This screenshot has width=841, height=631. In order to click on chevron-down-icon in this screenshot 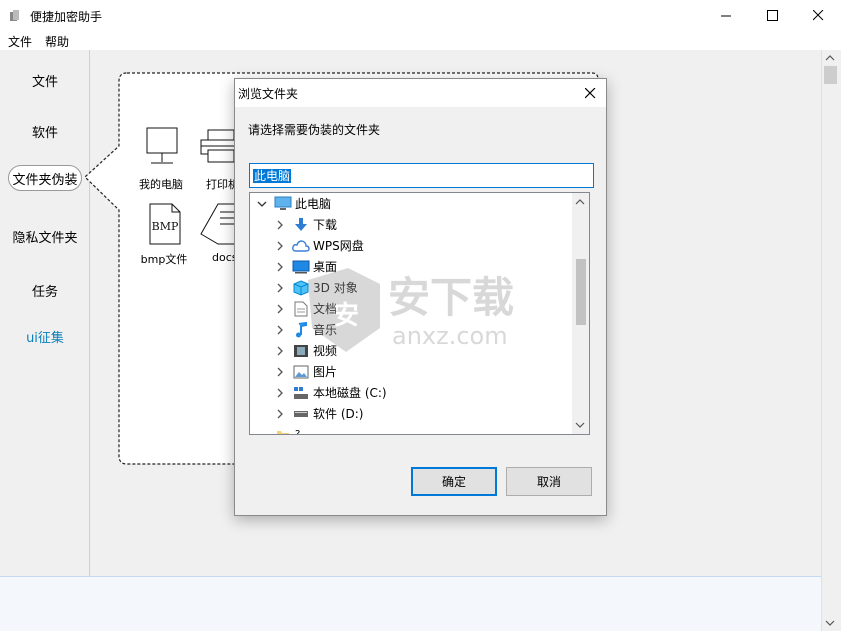, I will do `click(262, 204)`.